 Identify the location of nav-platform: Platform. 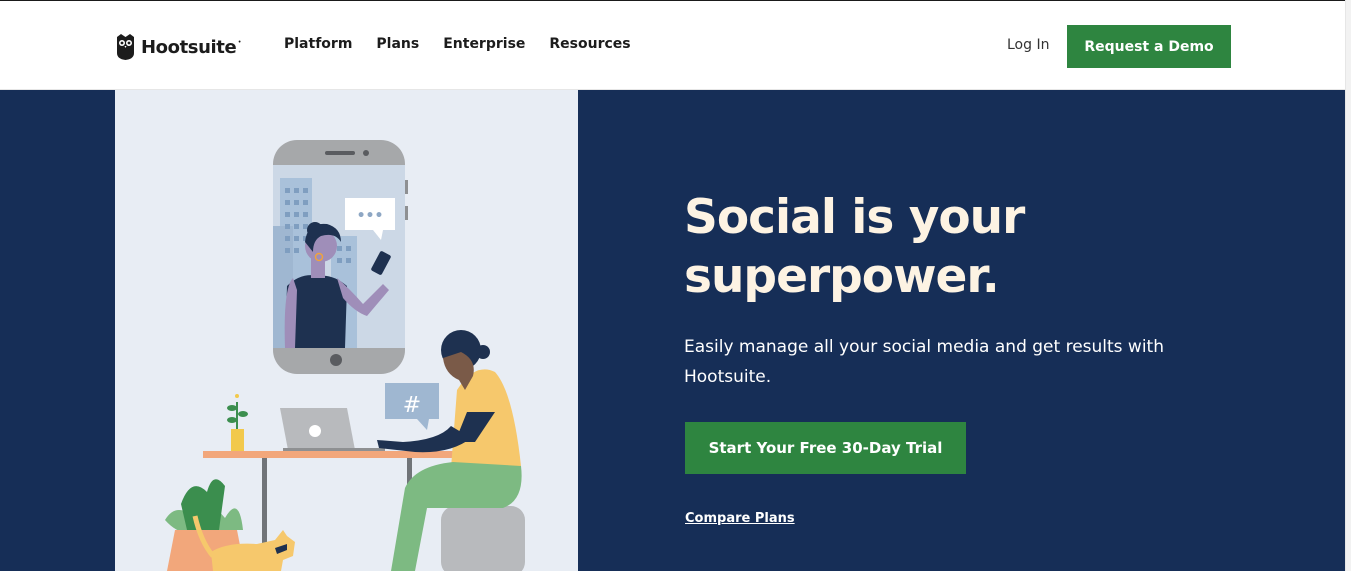
(318, 44).